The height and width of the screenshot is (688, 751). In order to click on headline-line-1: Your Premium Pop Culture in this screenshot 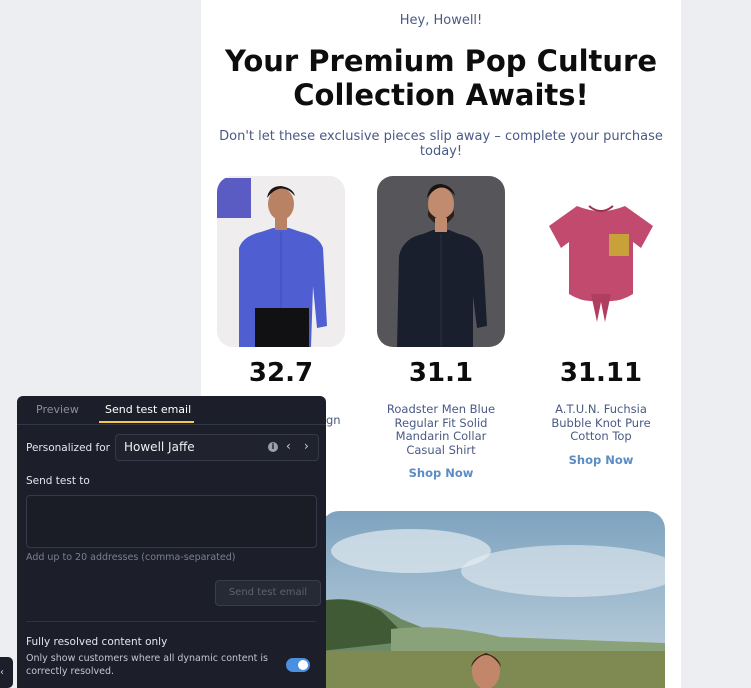, I will do `click(441, 61)`.